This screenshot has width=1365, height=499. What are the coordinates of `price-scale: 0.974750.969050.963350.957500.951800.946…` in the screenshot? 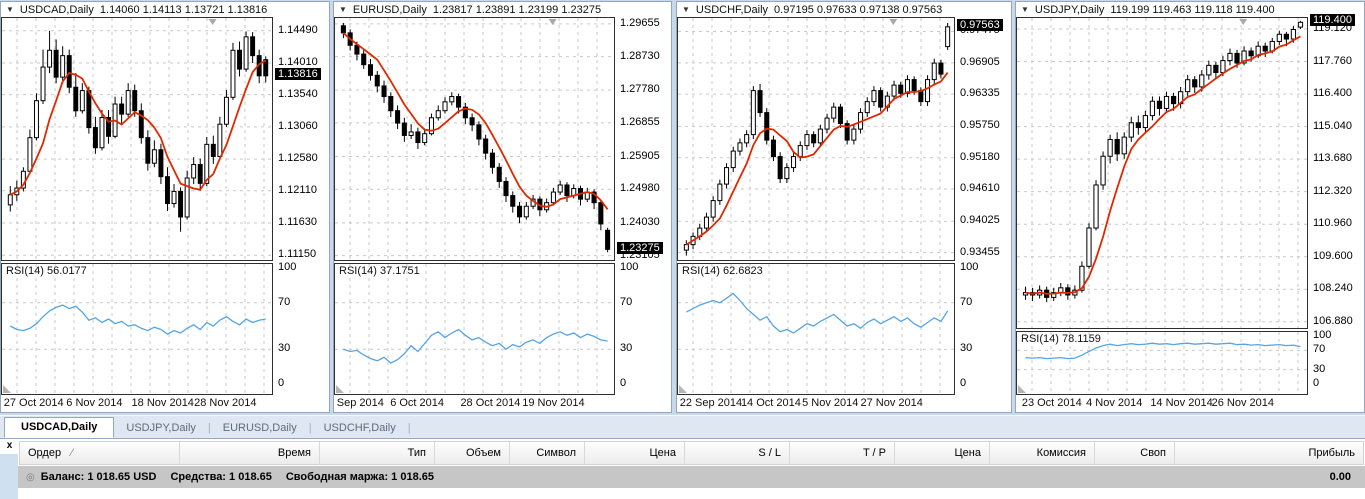 It's located at (984, 139).